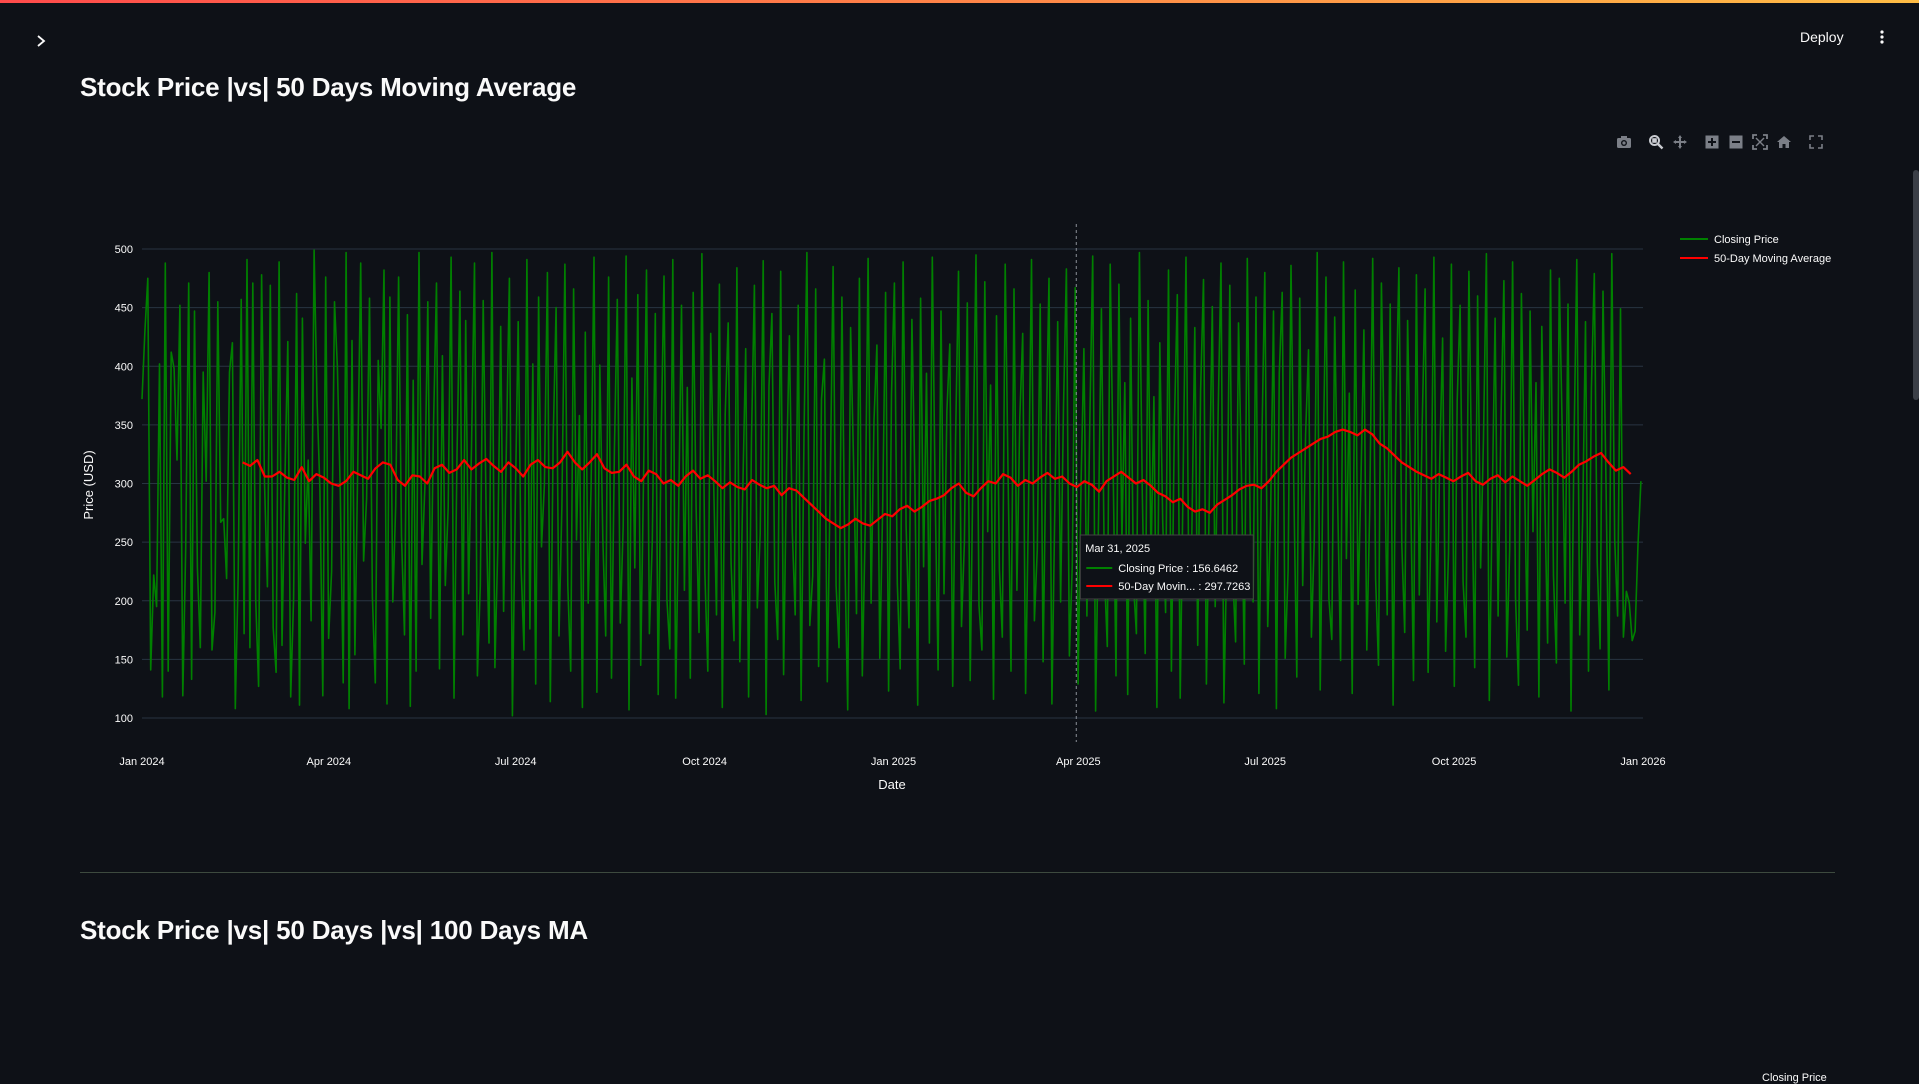 This screenshot has height=1084, width=1919. What do you see at coordinates (1184, 587) in the screenshot?
I see `hover-ma-value: 50-Day Movin... : 297.7263` at bounding box center [1184, 587].